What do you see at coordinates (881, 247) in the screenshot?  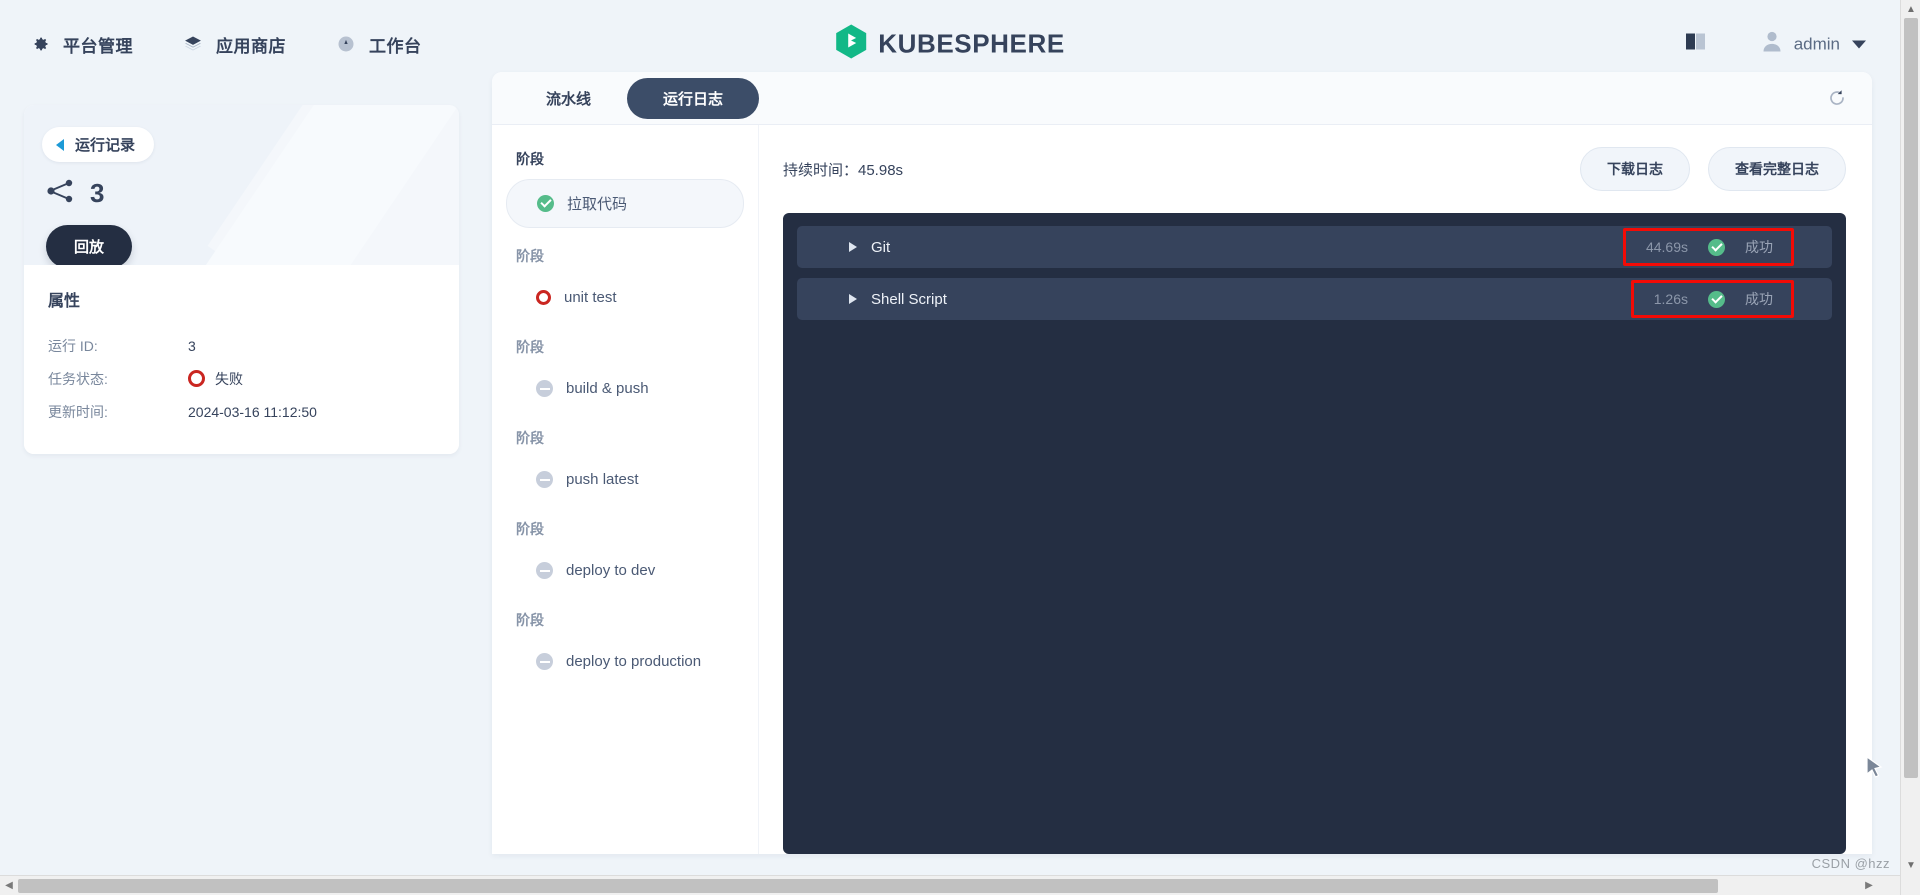 I see `log-step-name: Git` at bounding box center [881, 247].